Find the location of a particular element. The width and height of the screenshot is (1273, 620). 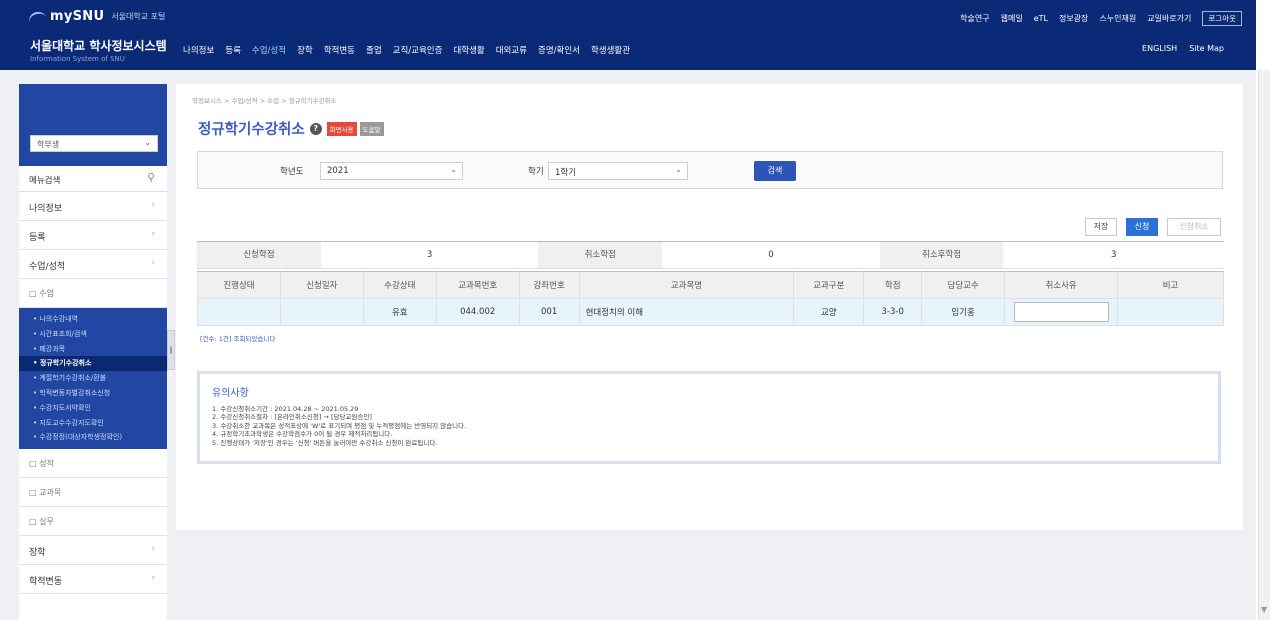

column-header: 학점 is located at coordinates (893, 285).